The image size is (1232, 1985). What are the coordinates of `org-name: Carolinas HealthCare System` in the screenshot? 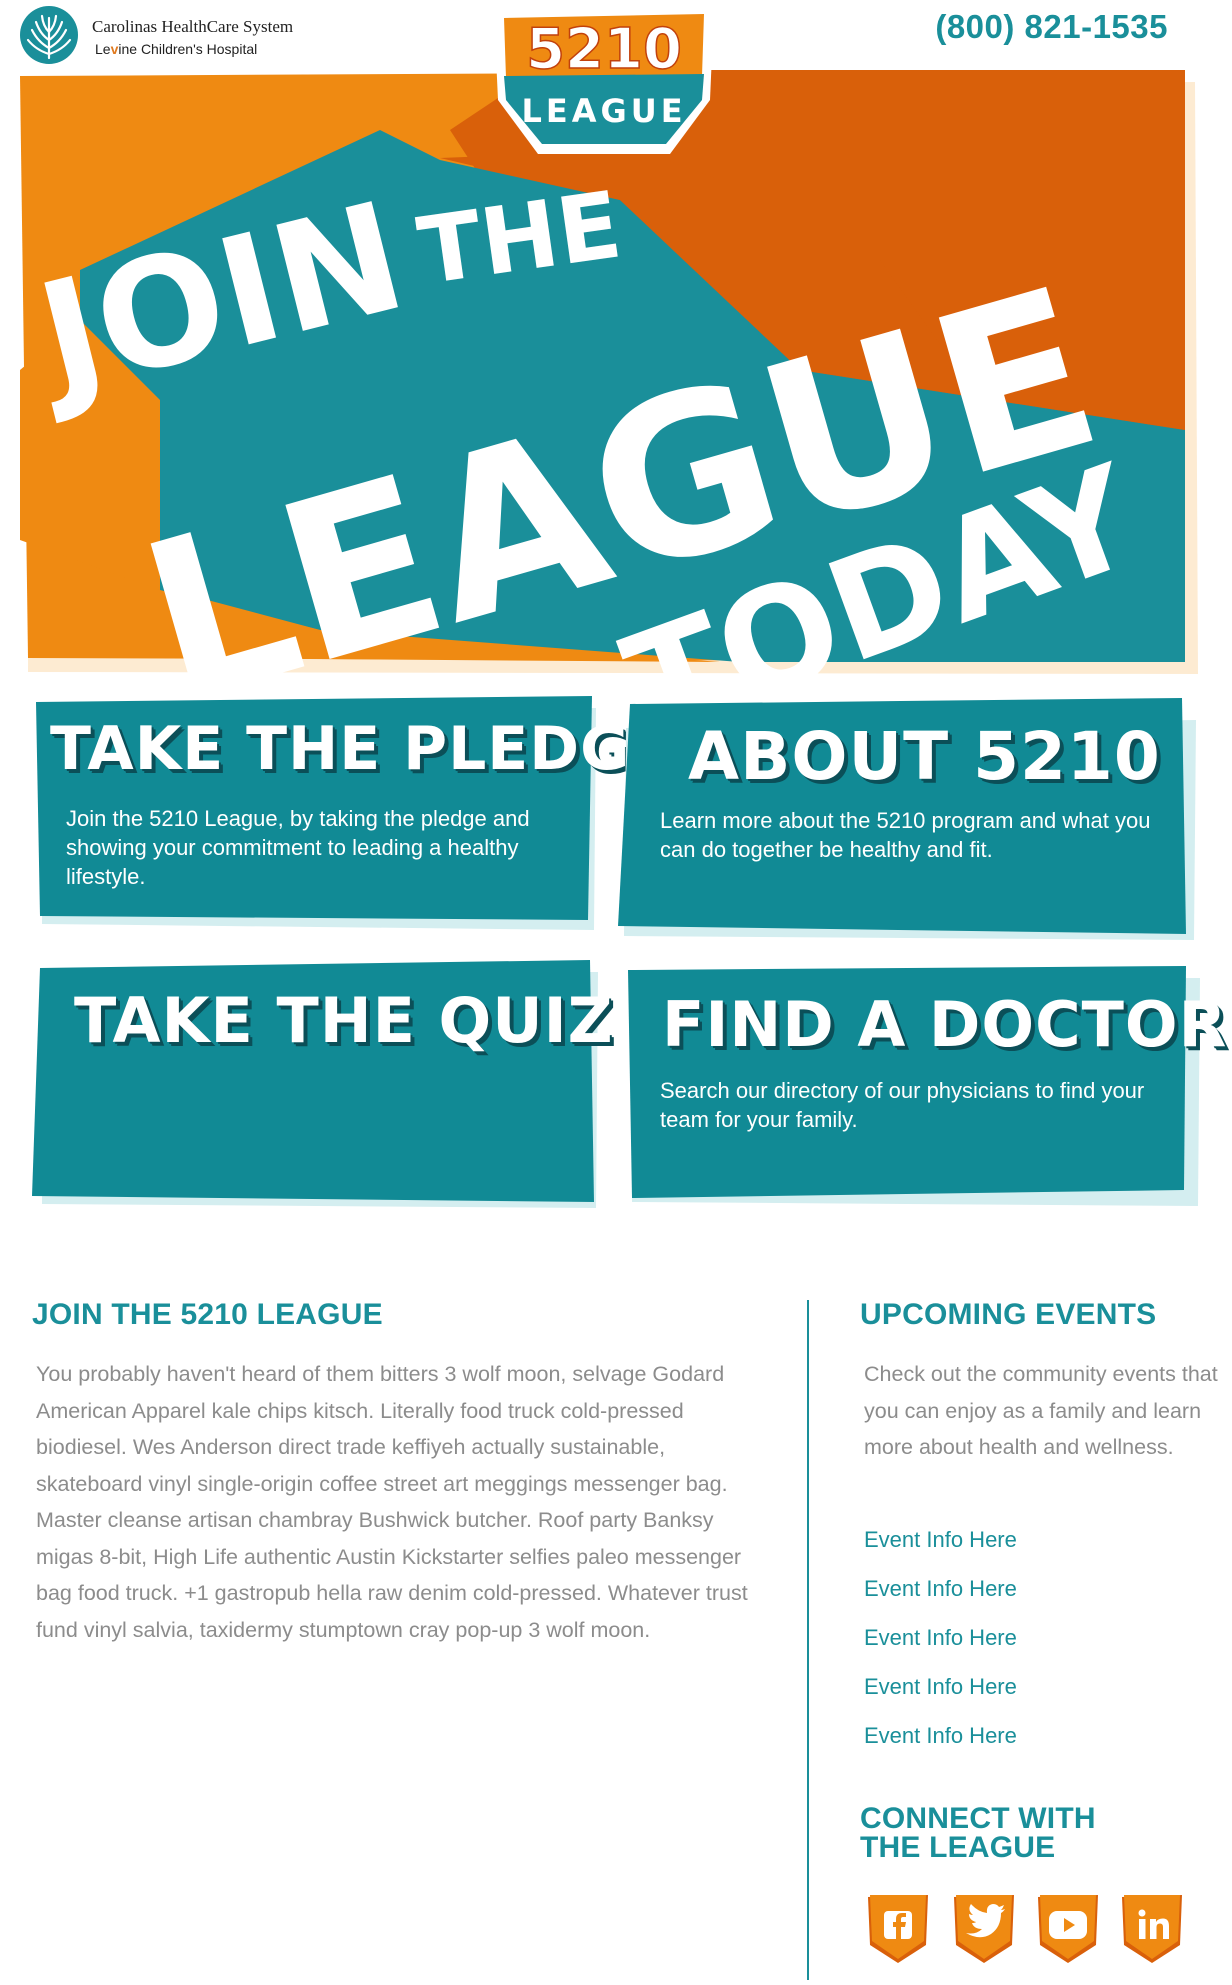 It's located at (193, 26).